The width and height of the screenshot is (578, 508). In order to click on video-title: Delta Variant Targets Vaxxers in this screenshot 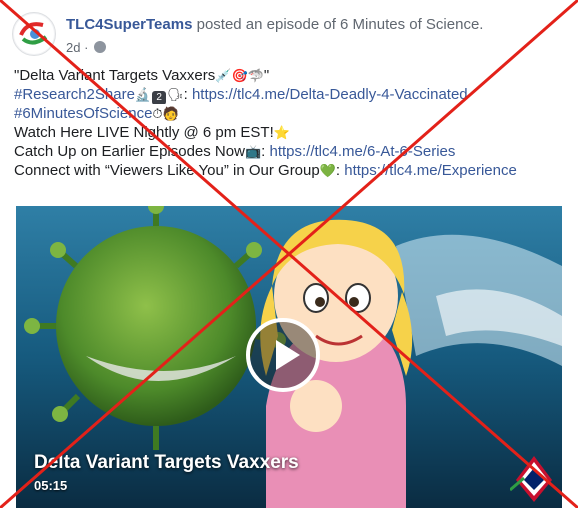, I will do `click(166, 463)`.